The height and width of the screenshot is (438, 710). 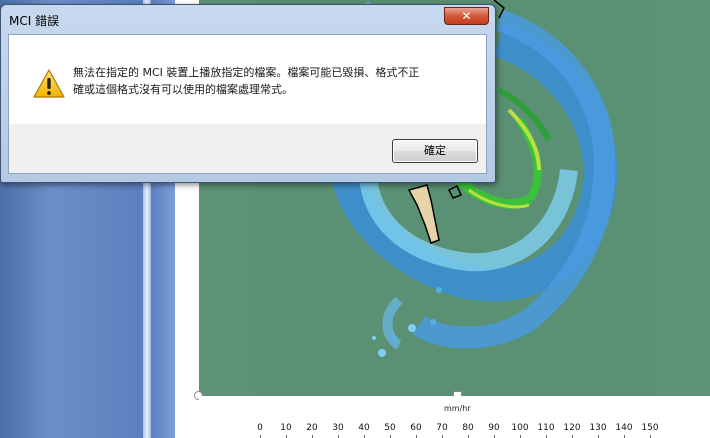 I want to click on warning-icon, so click(x=49, y=83).